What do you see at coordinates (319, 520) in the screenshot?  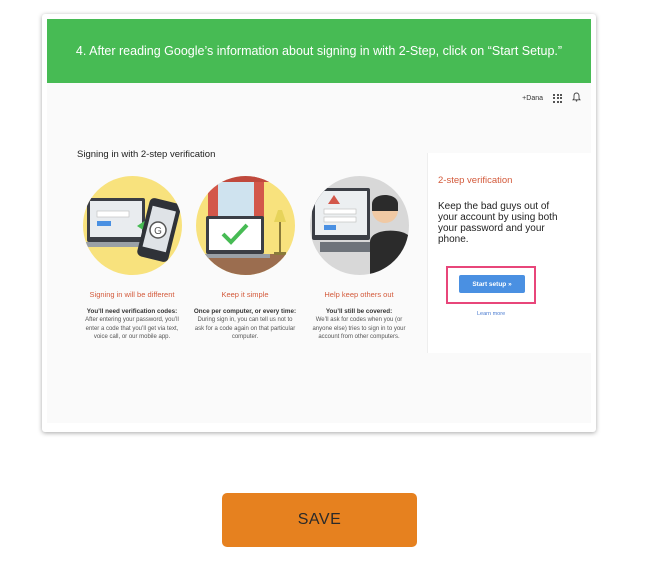 I see `save-button: SAVE` at bounding box center [319, 520].